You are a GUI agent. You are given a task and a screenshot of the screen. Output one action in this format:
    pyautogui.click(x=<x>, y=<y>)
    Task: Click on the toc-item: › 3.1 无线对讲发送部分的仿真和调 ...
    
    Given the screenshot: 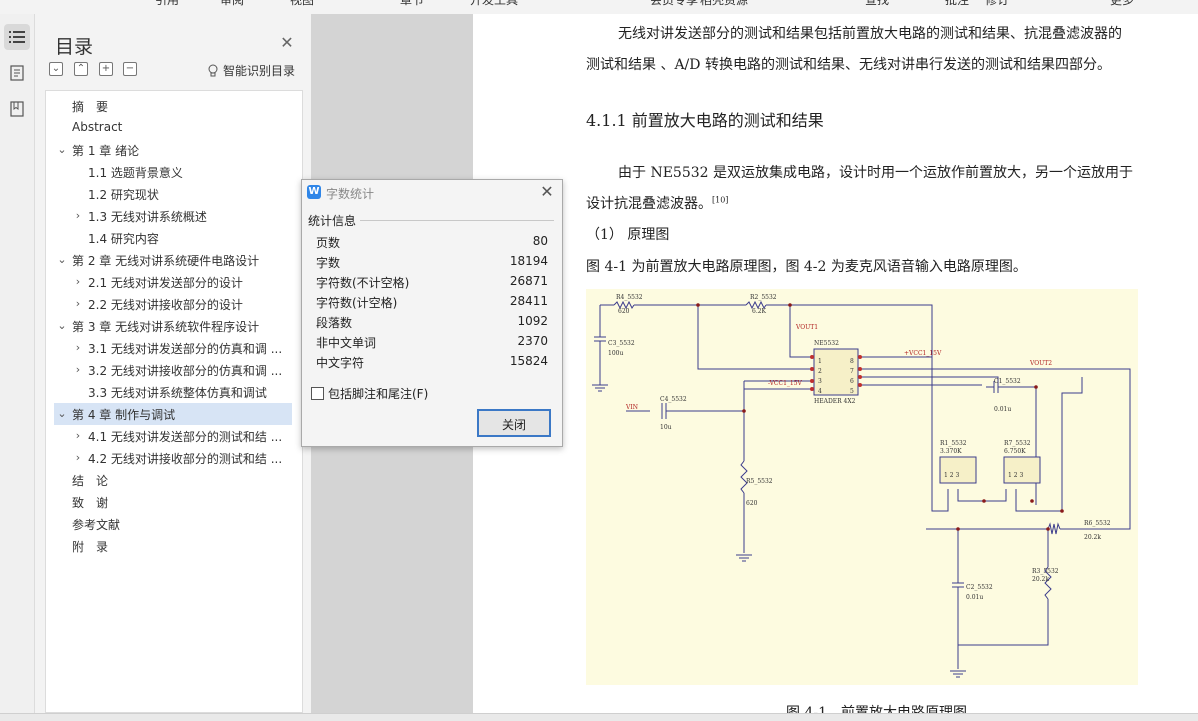 What is the action you would take?
    pyautogui.click(x=174, y=348)
    